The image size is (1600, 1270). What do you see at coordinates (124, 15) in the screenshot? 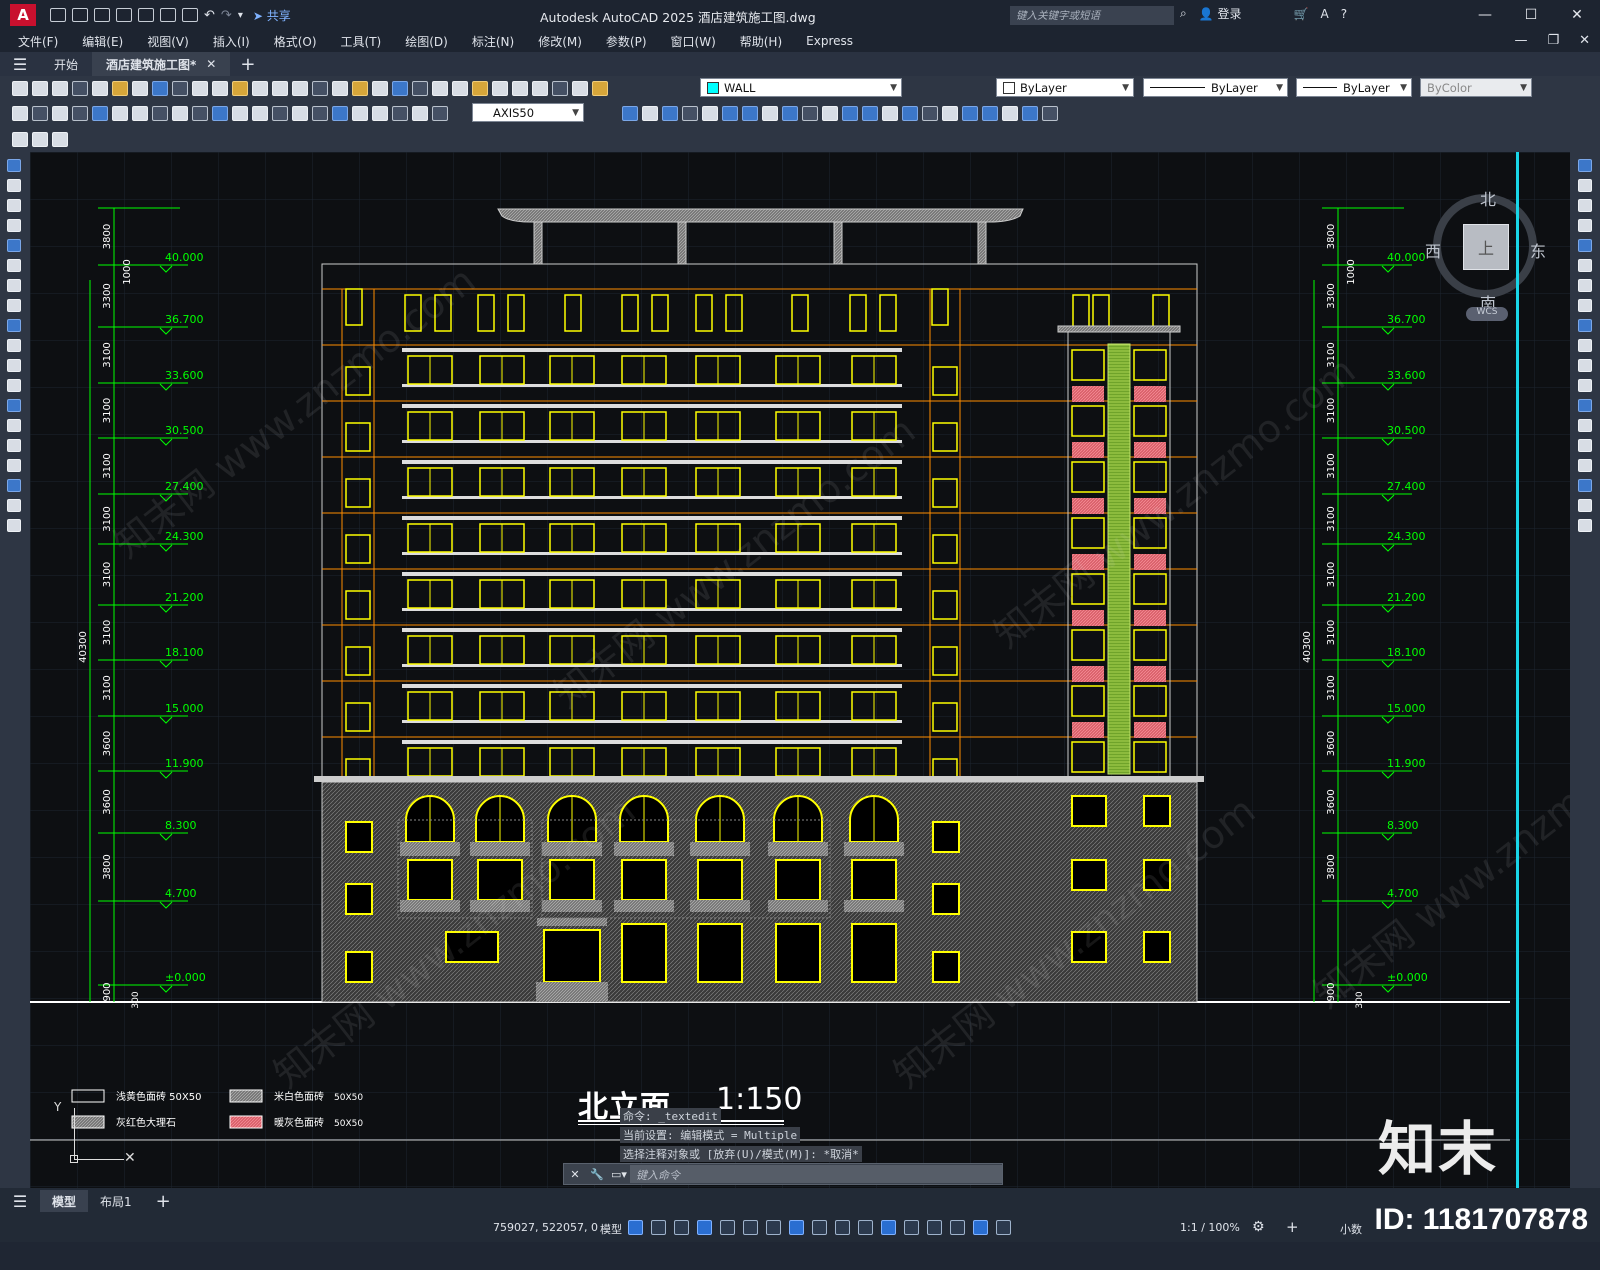
I see `save-as-icon` at bounding box center [124, 15].